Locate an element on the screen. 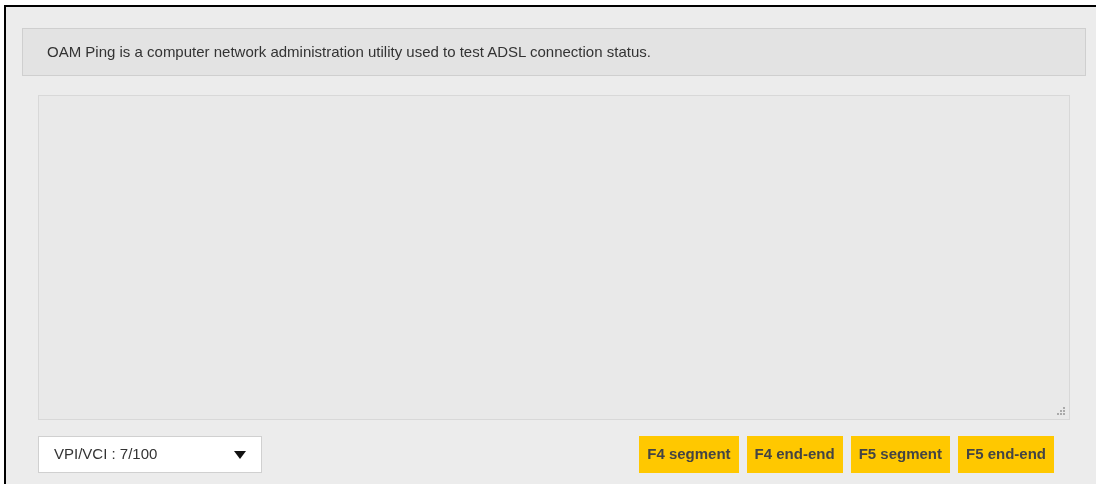  resize-grip-icon is located at coordinates (1060, 410).